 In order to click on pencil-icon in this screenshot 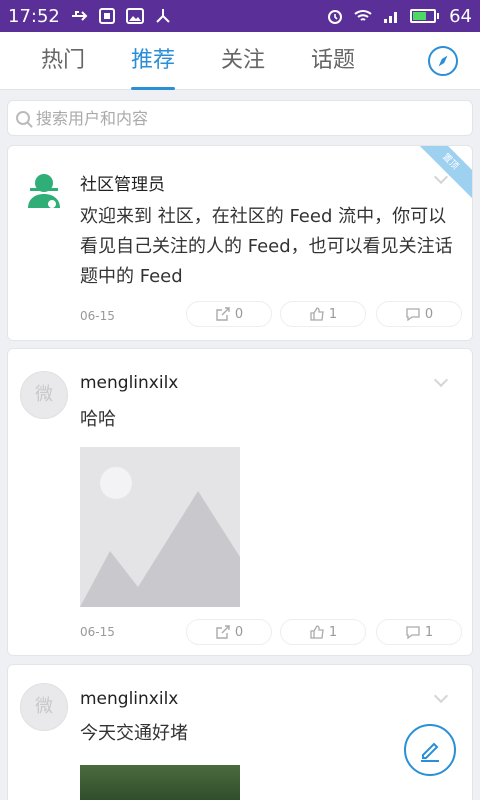, I will do `click(430, 752)`.